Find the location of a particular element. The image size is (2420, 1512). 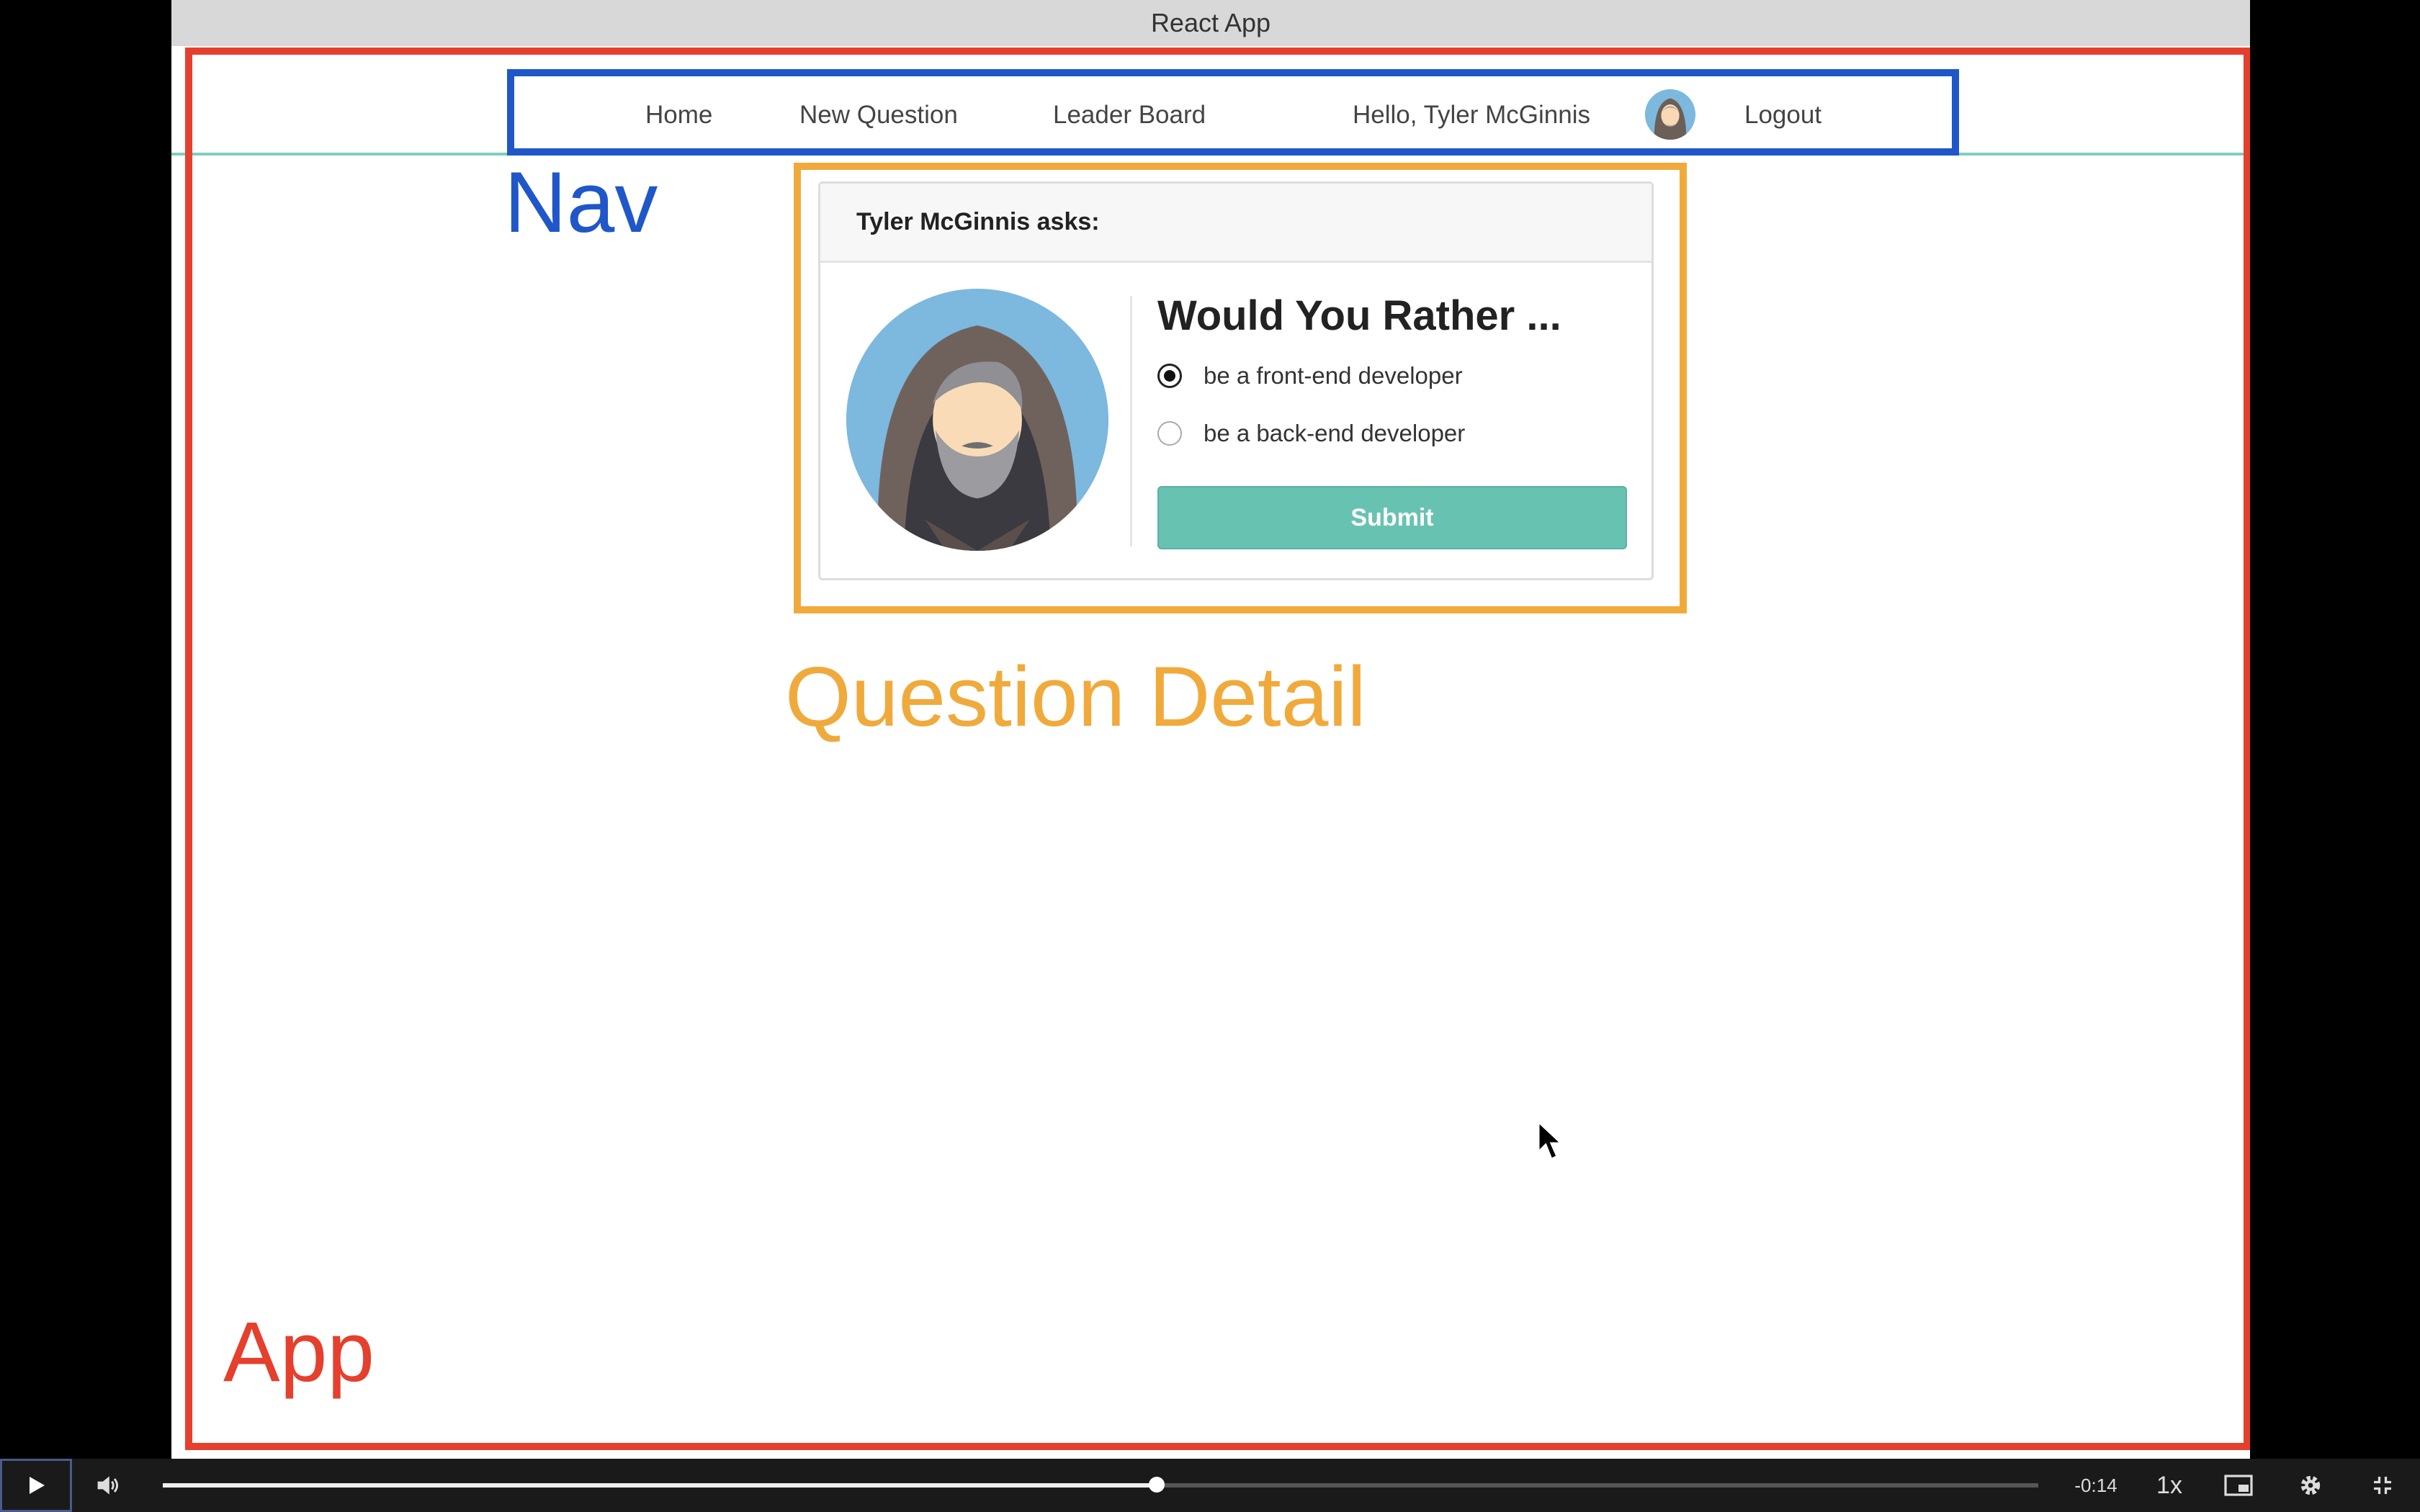

question-detail-annotation-box is located at coordinates (1240, 388).